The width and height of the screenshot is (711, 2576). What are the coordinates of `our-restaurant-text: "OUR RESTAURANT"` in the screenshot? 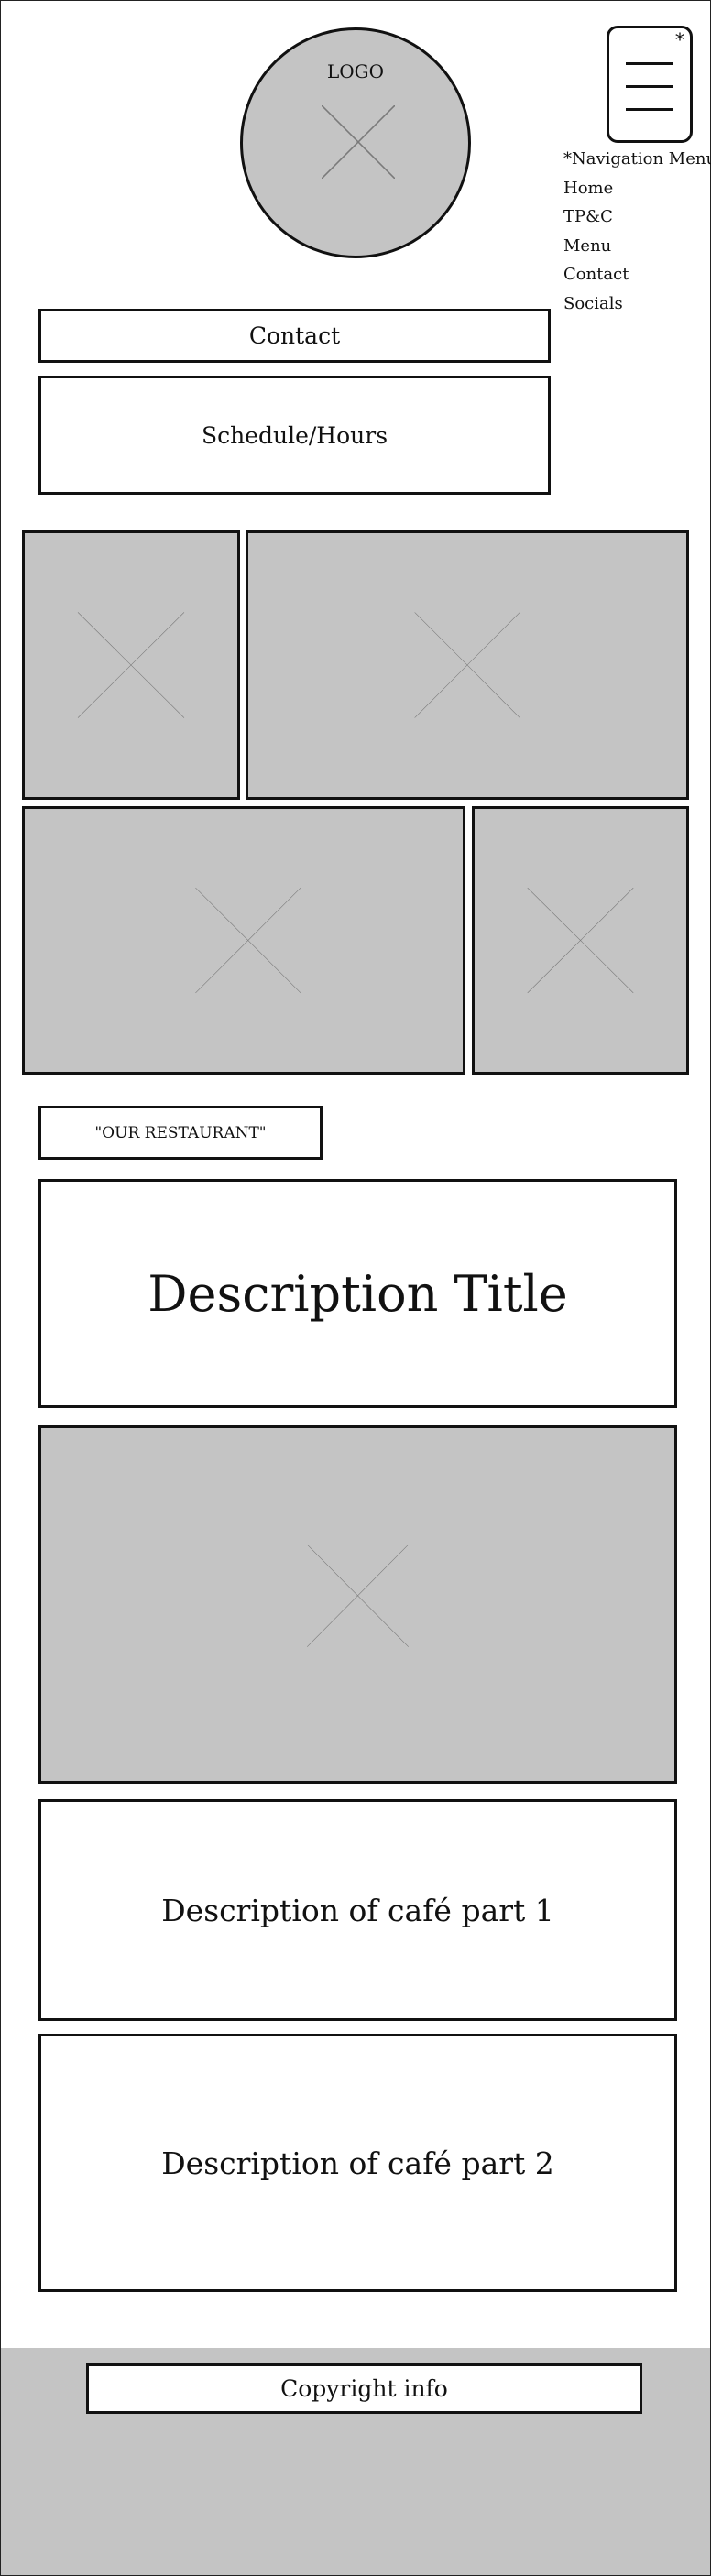 It's located at (180, 1132).